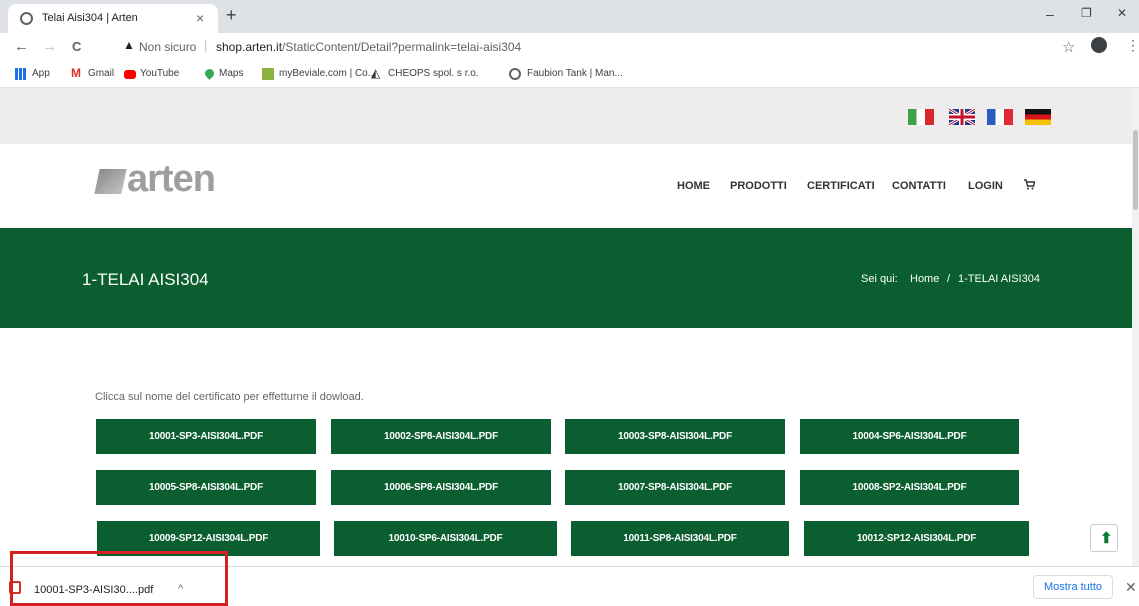 This screenshot has width=1139, height=606. Describe the element at coordinates (1068, 47) in the screenshot. I see `bookmark-star-icon: ☆` at that location.